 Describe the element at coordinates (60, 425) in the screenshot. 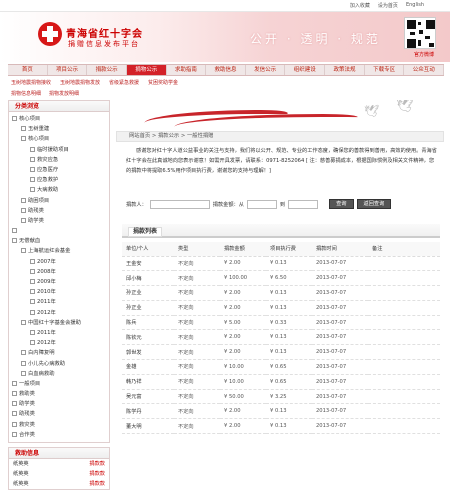

I see `tree-item: 救灾类` at that location.